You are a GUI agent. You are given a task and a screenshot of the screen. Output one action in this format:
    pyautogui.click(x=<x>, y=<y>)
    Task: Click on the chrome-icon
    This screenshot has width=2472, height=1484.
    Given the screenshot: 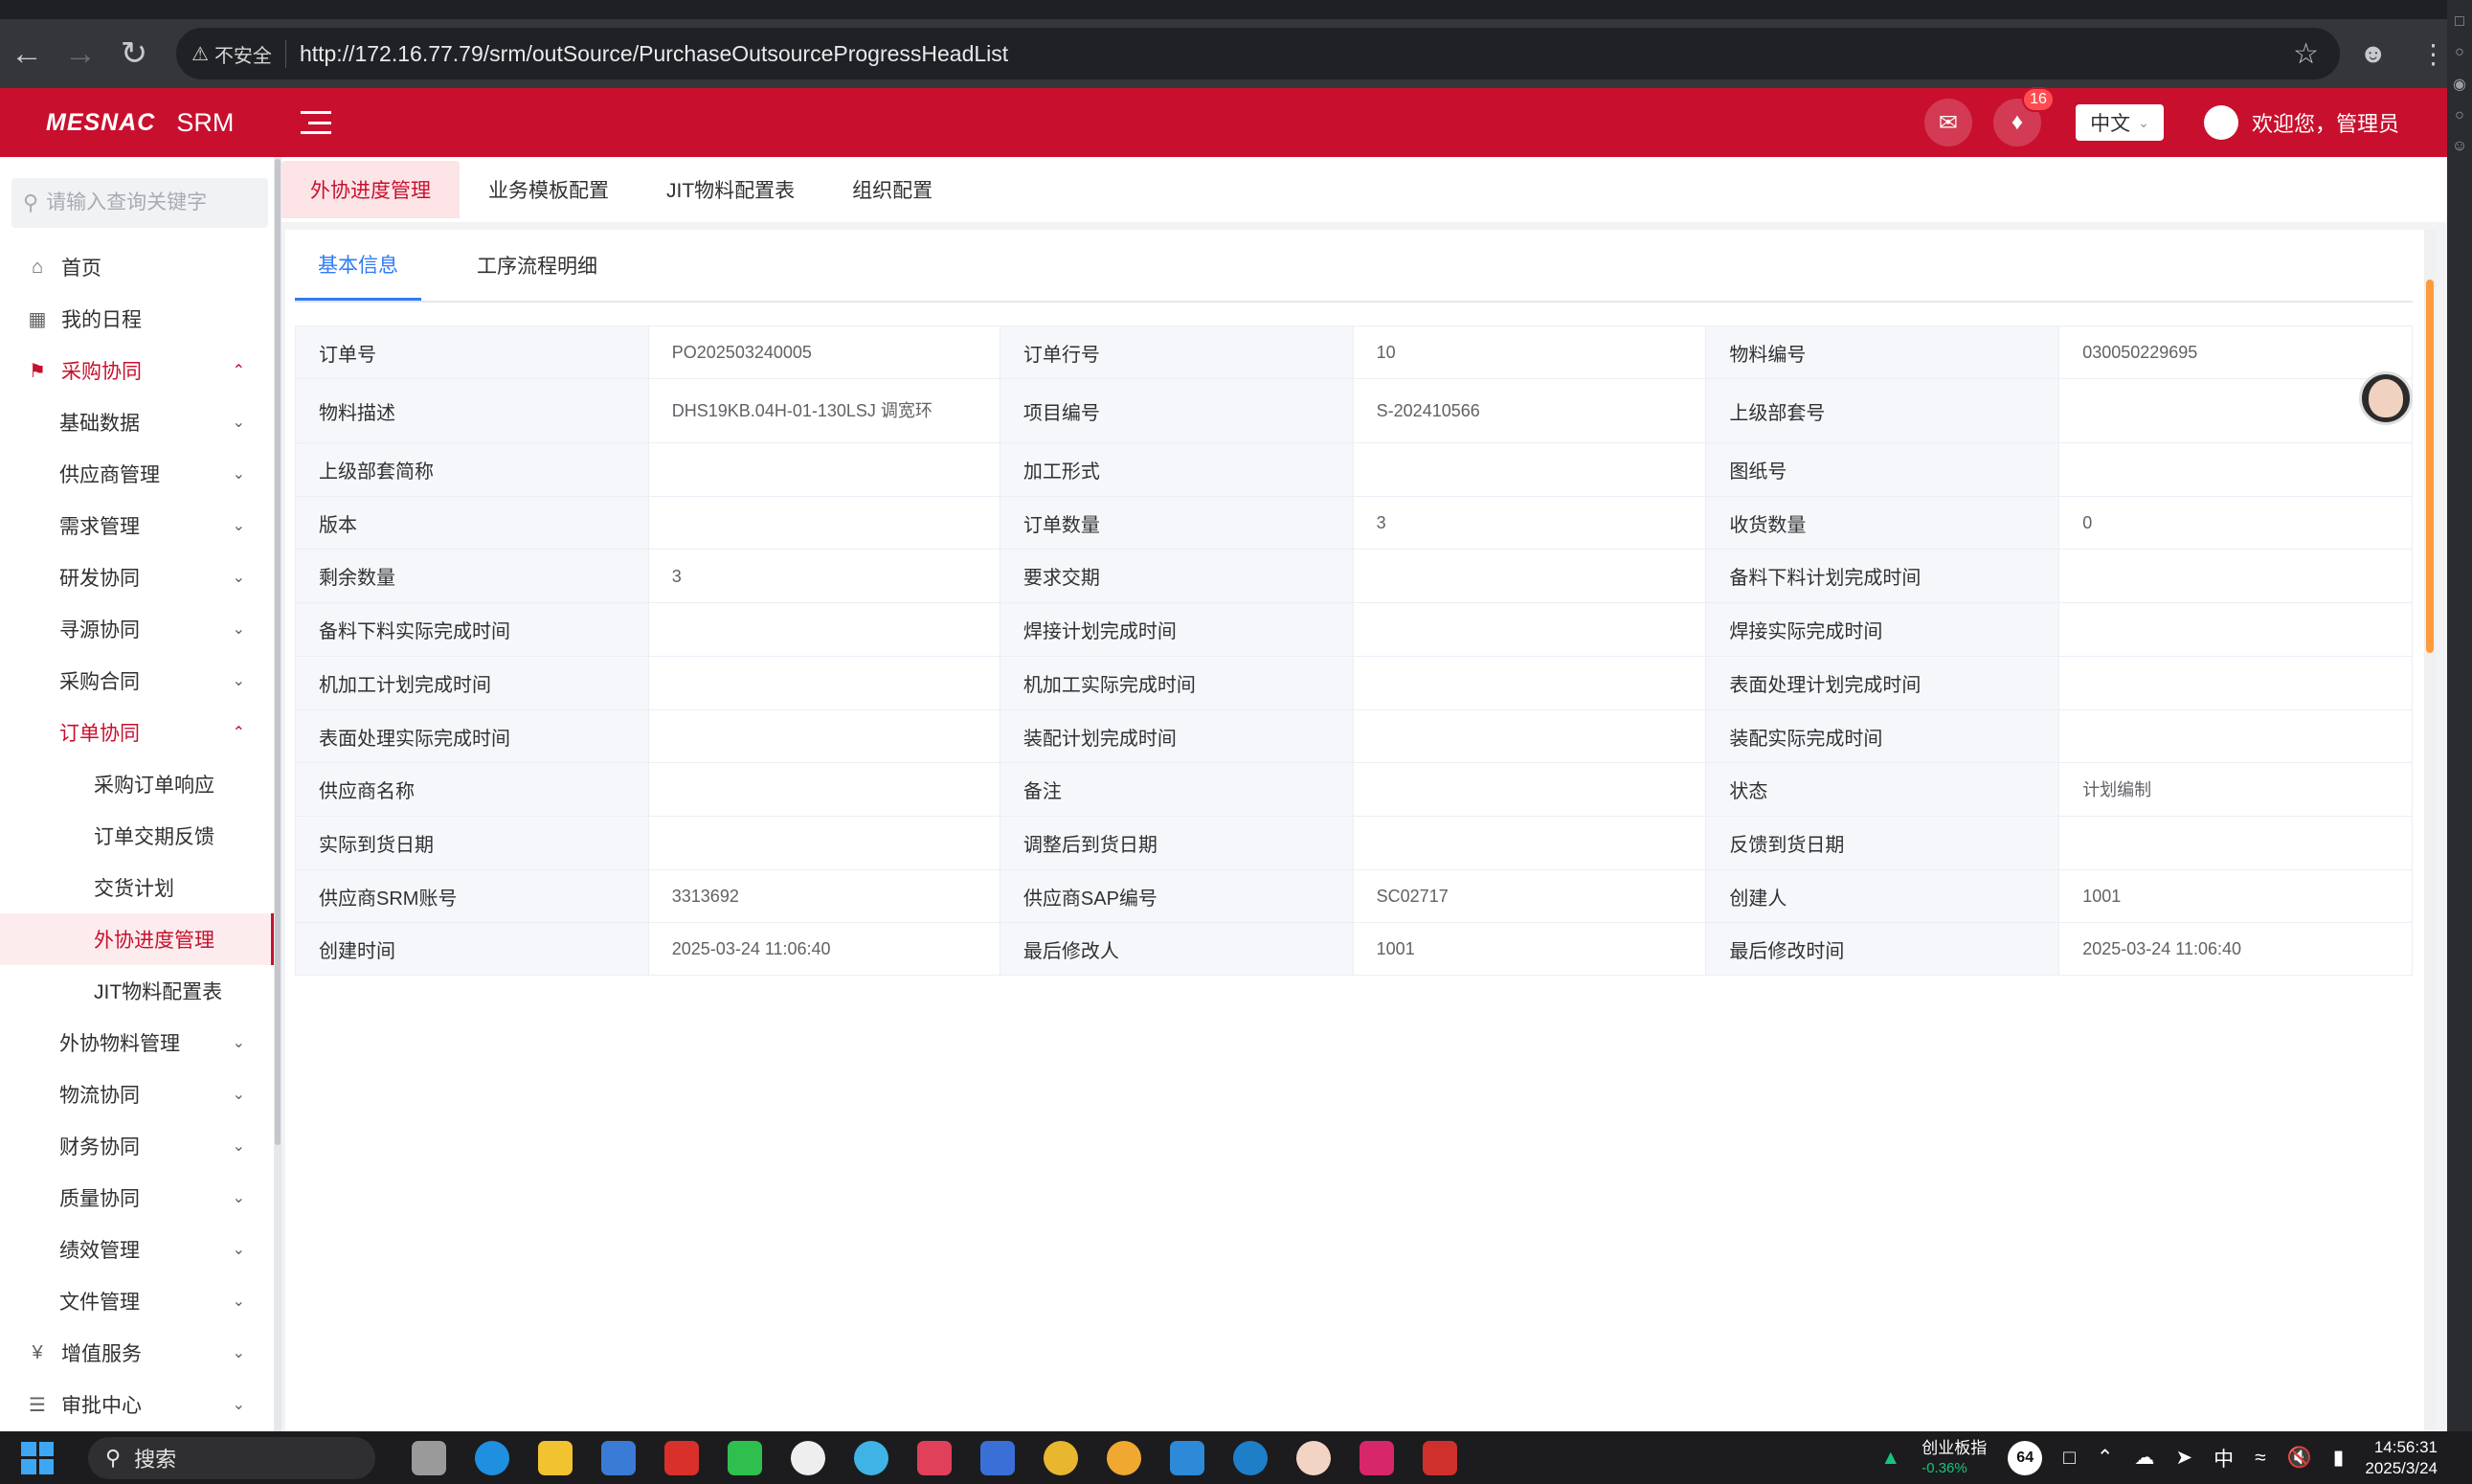 What is the action you would take?
    pyautogui.click(x=1061, y=1457)
    